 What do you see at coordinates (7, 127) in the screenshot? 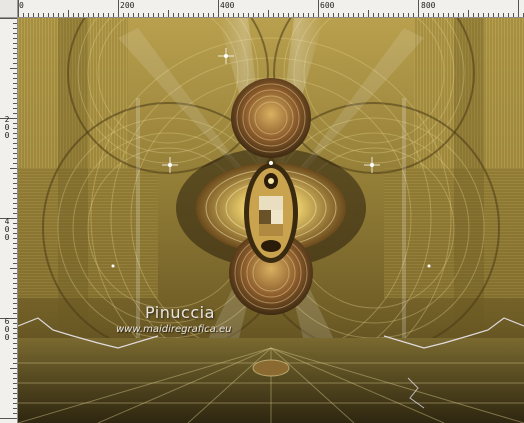
I see `ruler-label-v200: 2 0 0` at bounding box center [7, 127].